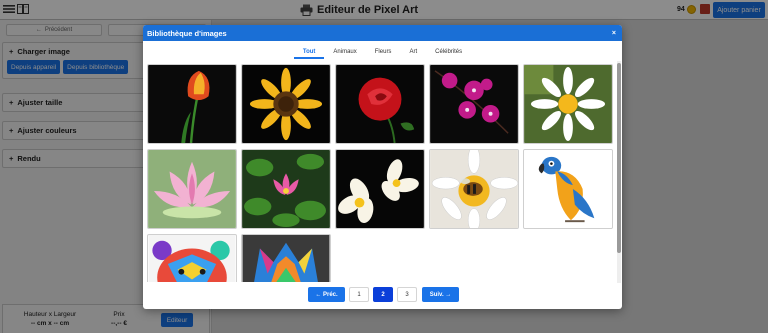  I want to click on daisy-image, so click(568, 104).